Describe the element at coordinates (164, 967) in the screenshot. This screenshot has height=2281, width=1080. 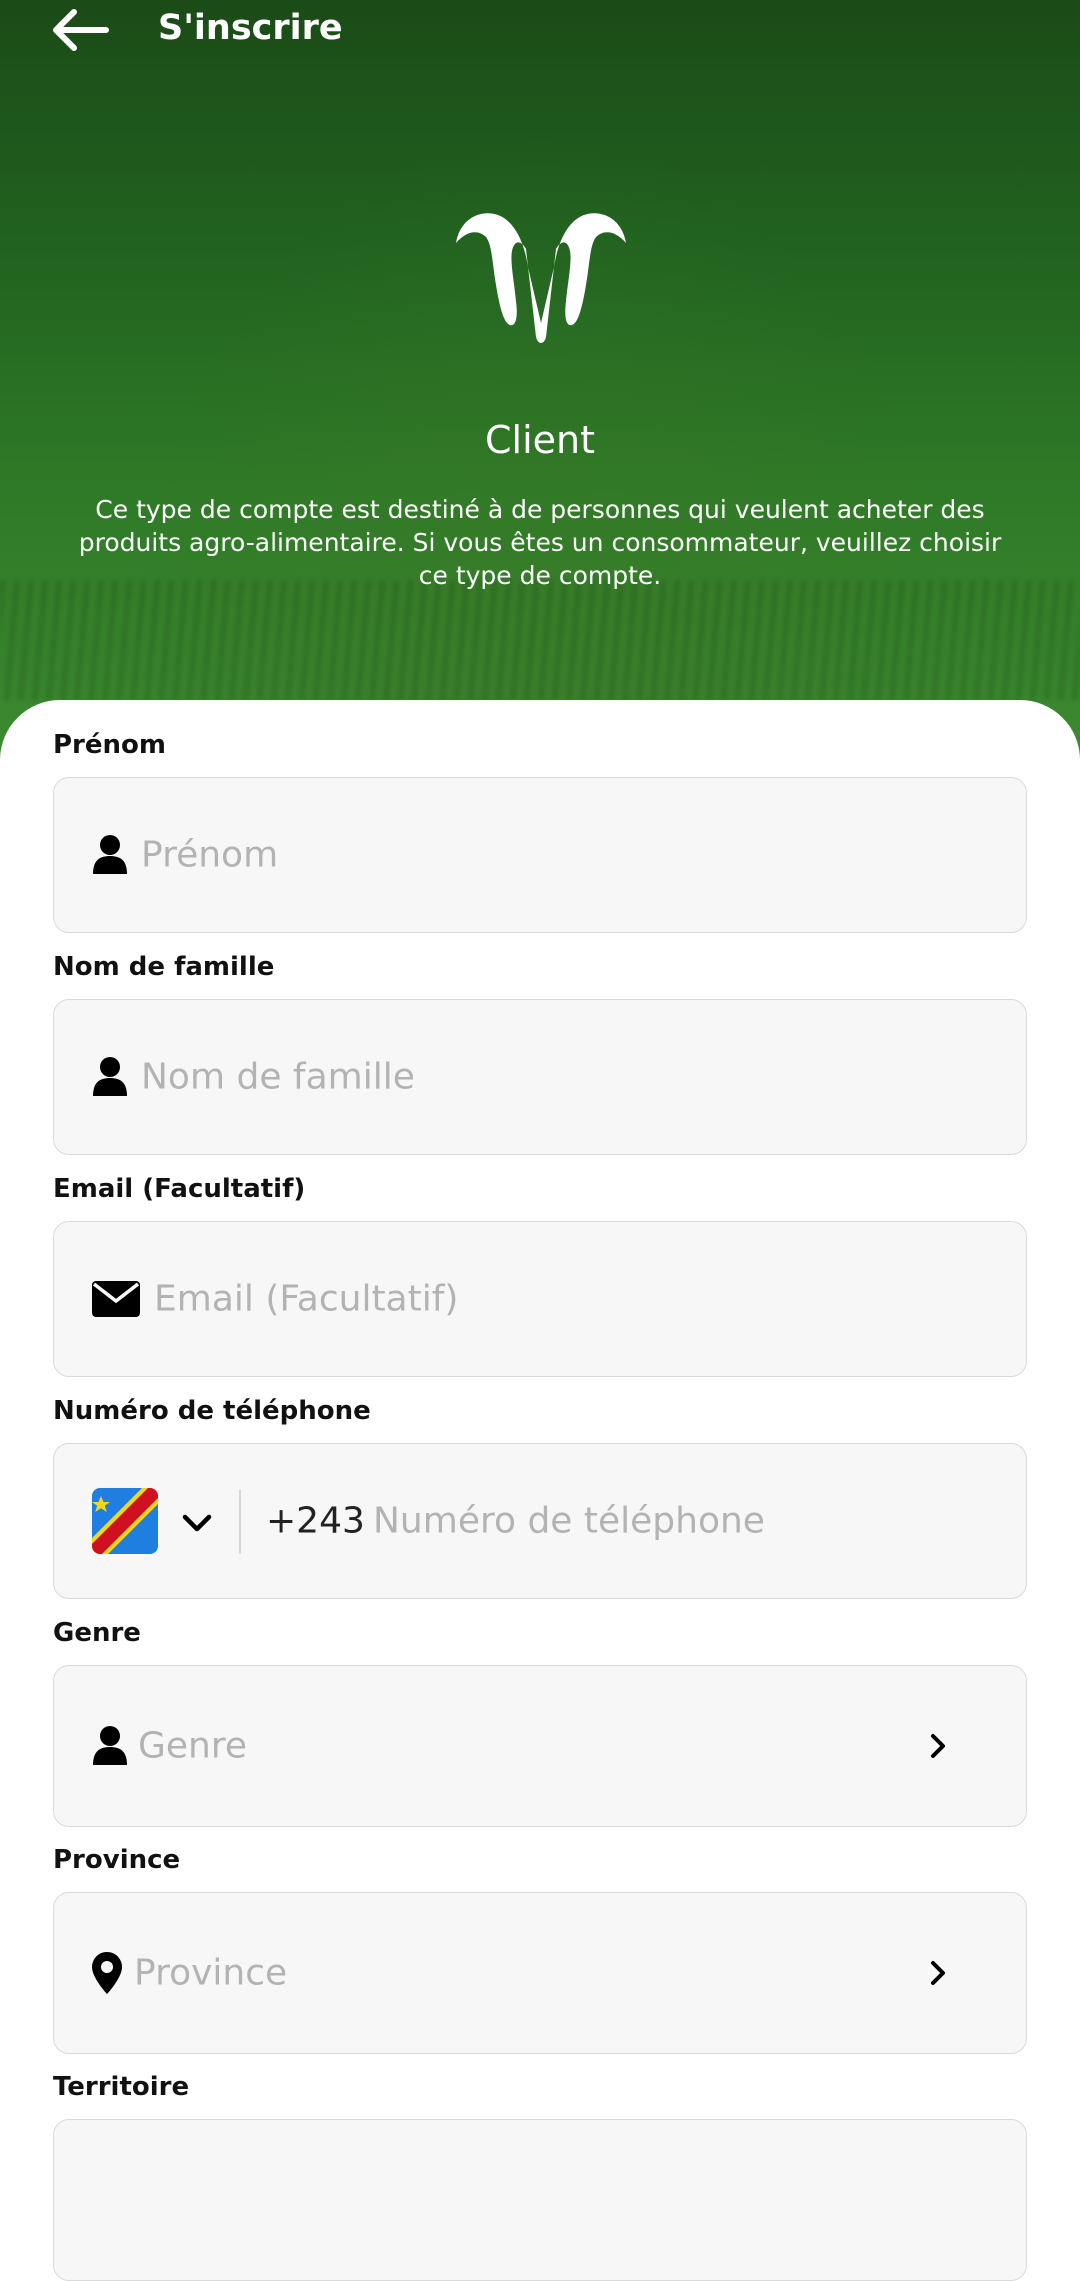
I see `last-name-label: Nom de famille` at that location.